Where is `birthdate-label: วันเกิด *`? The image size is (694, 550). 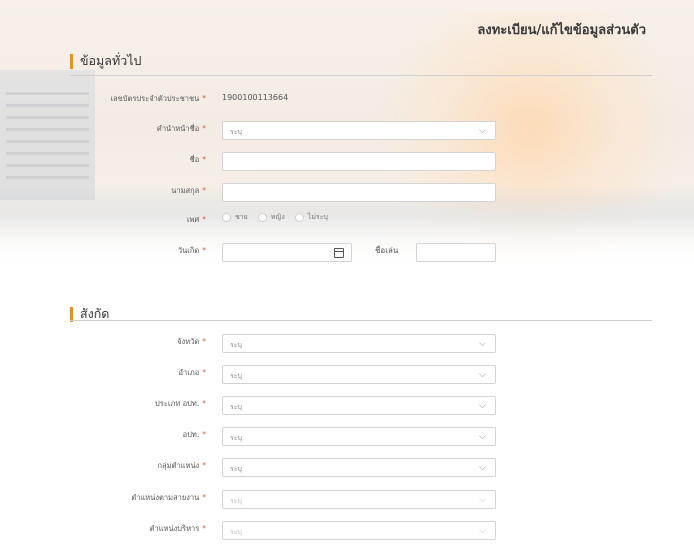
birthdate-label: วันเกิด * is located at coordinates (191, 250).